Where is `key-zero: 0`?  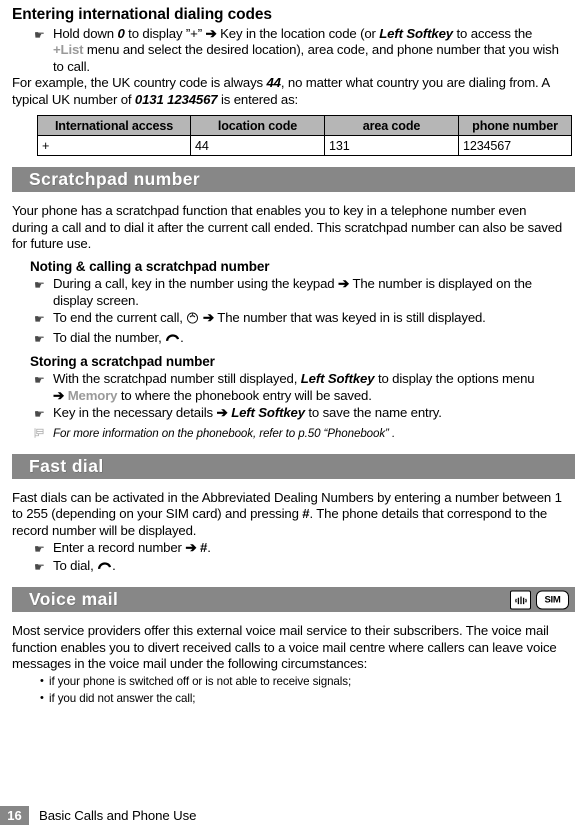
key-zero: 0 is located at coordinates (121, 33).